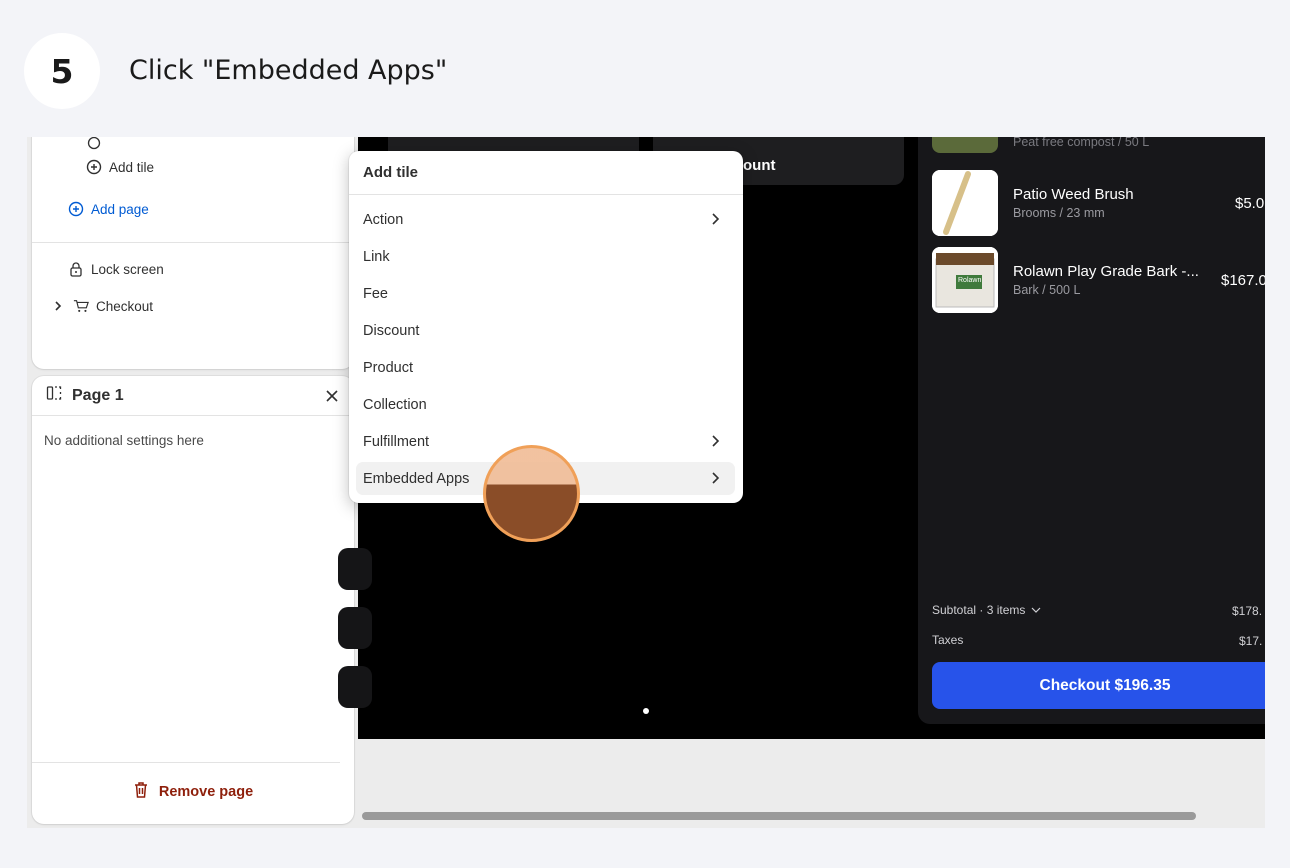  I want to click on cart-item-price: $167.0, so click(1243, 280).